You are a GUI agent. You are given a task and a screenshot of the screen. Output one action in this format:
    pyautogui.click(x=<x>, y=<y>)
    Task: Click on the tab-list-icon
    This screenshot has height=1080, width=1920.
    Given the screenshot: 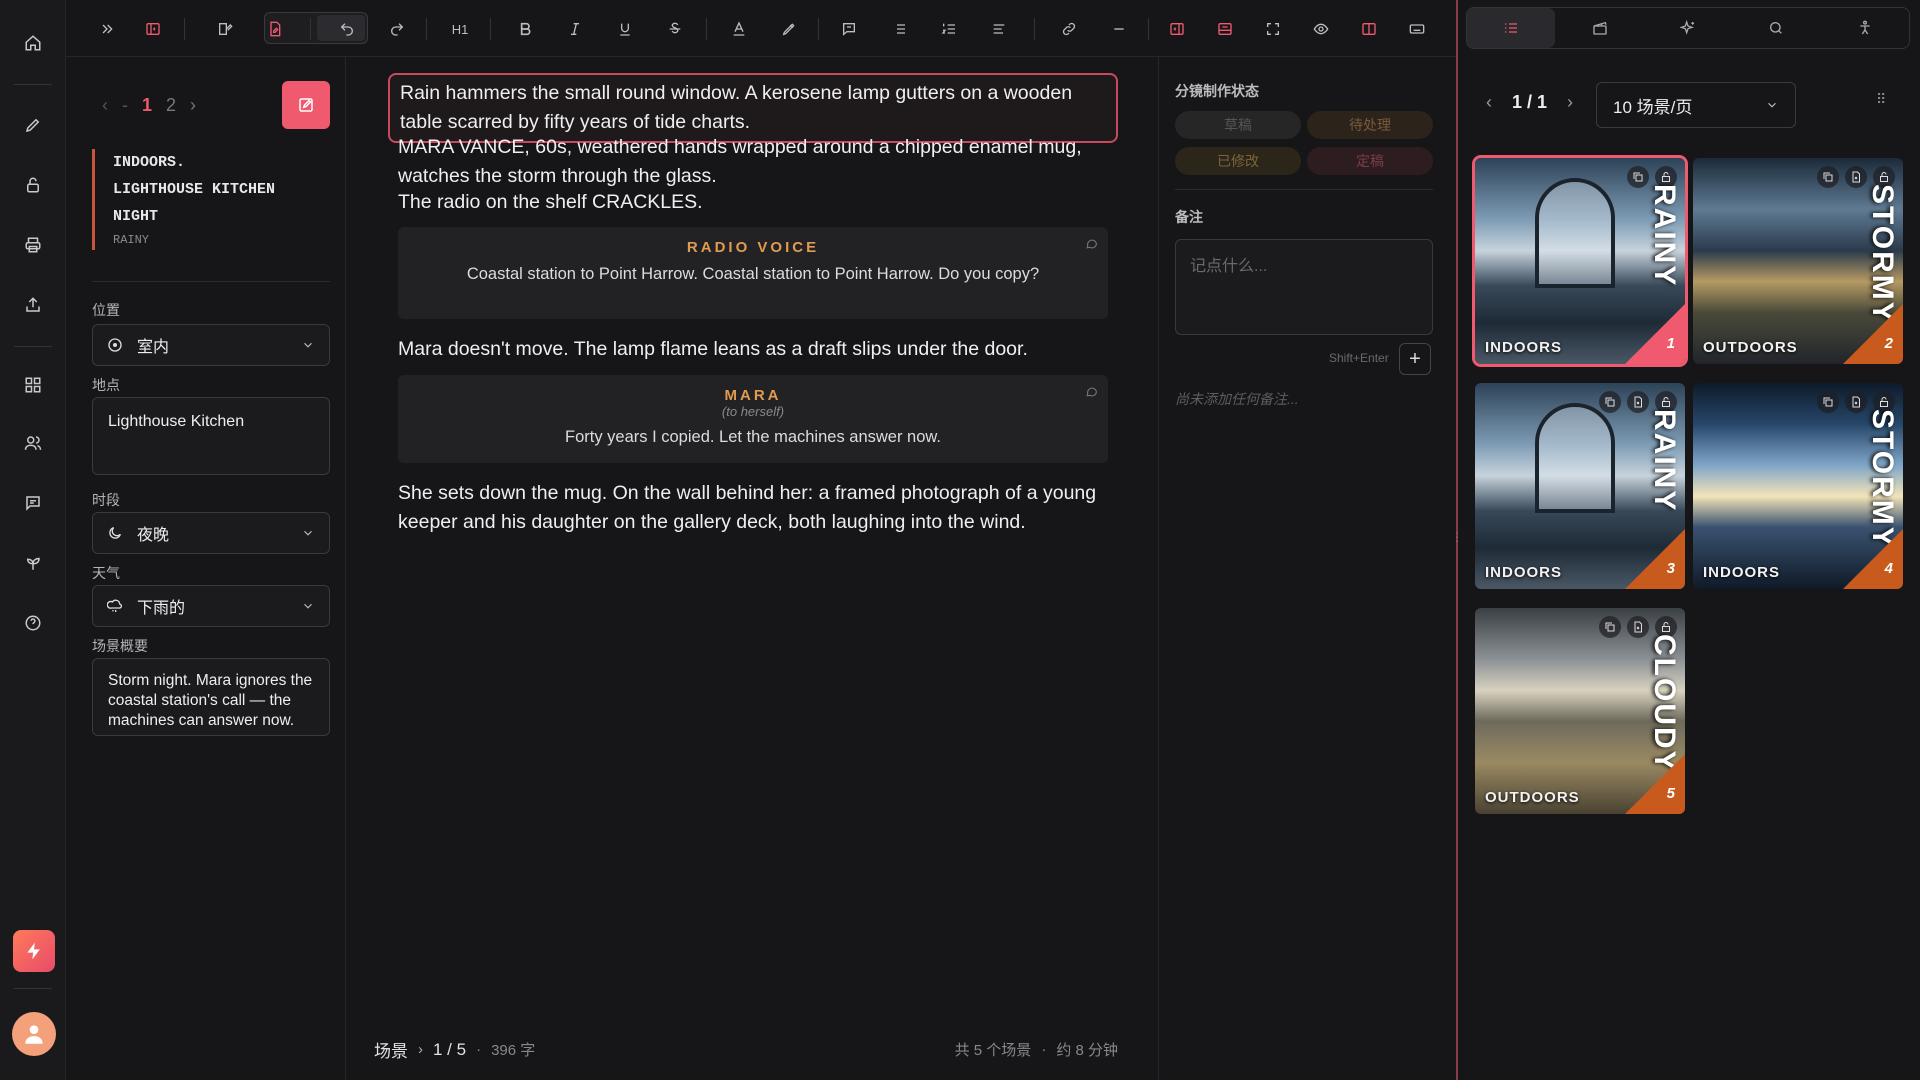 What is the action you would take?
    pyautogui.click(x=1511, y=28)
    